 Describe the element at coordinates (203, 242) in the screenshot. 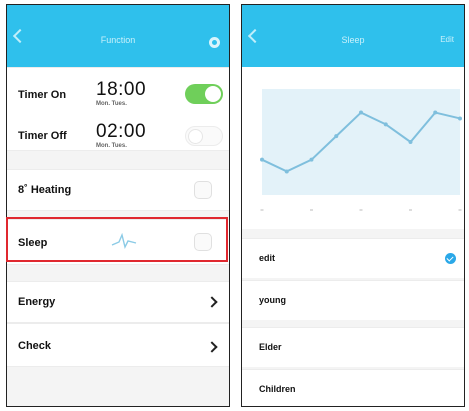

I see `sleep-checkbox` at that location.